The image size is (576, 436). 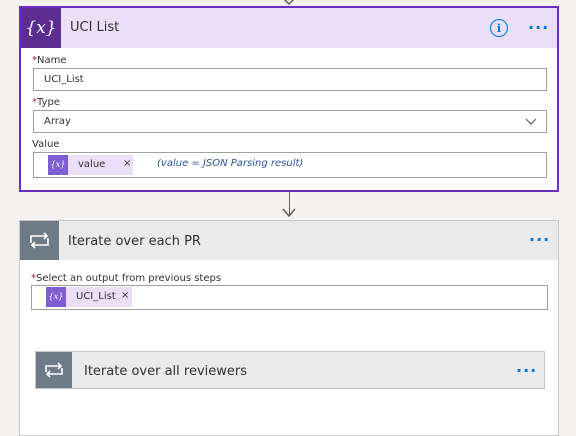 I want to click on info-icon: i, so click(x=499, y=28).